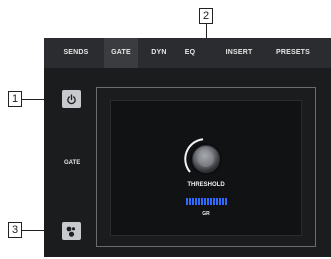 Image resolution: width=331 pixels, height=259 pixels. Describe the element at coordinates (121, 53) in the screenshot. I see `tab-gate: GATE` at that location.